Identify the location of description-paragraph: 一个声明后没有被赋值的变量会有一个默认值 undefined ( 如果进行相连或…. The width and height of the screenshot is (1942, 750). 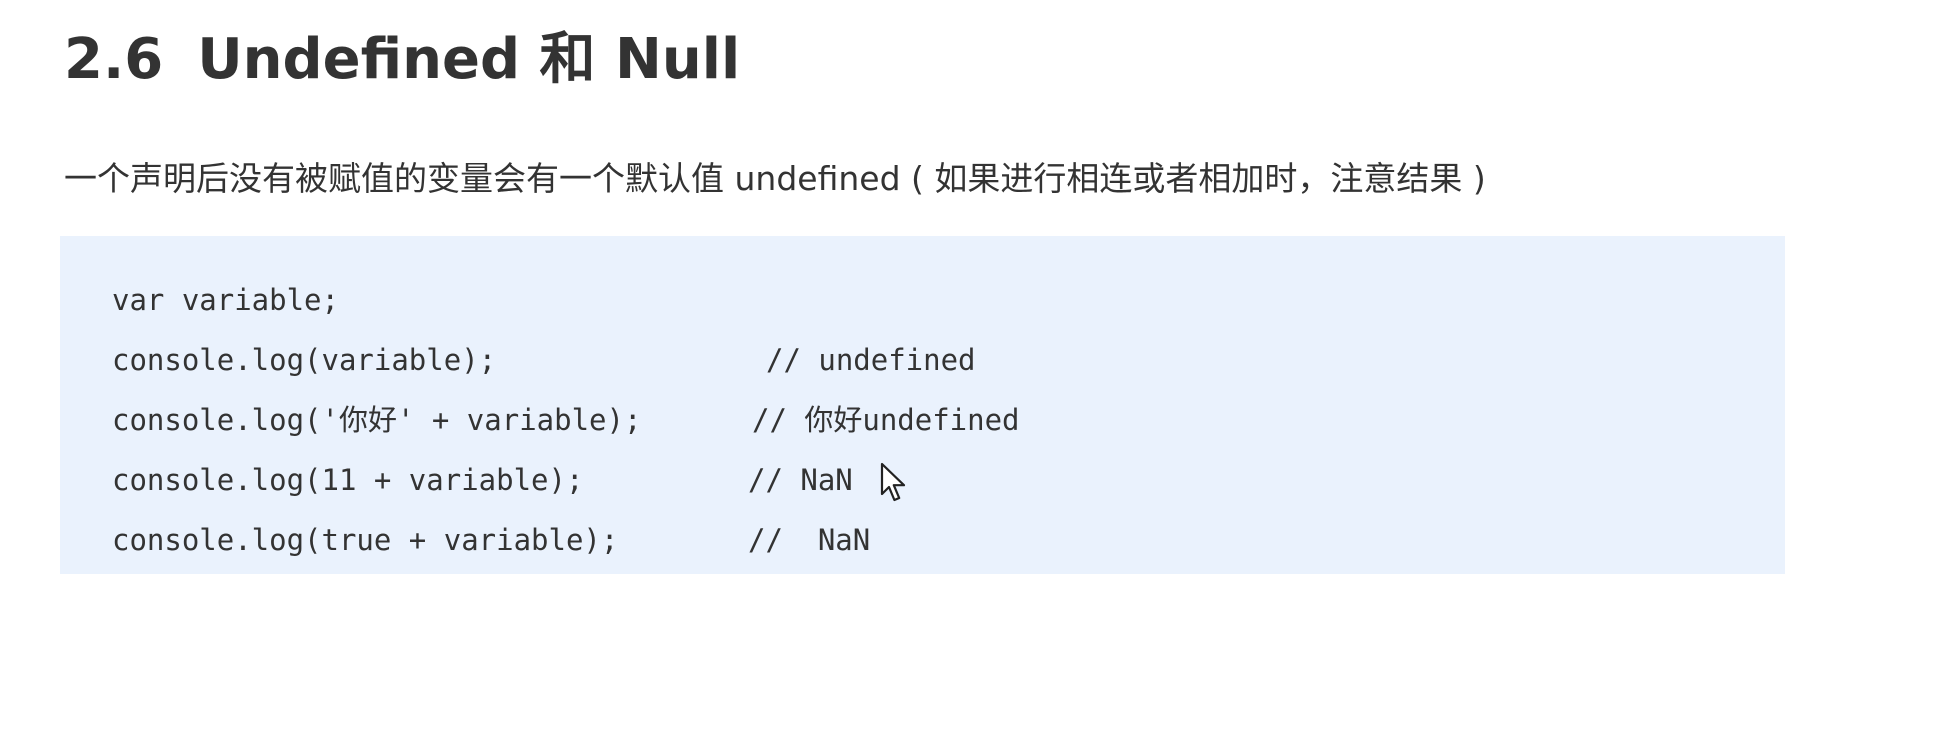
(775, 178).